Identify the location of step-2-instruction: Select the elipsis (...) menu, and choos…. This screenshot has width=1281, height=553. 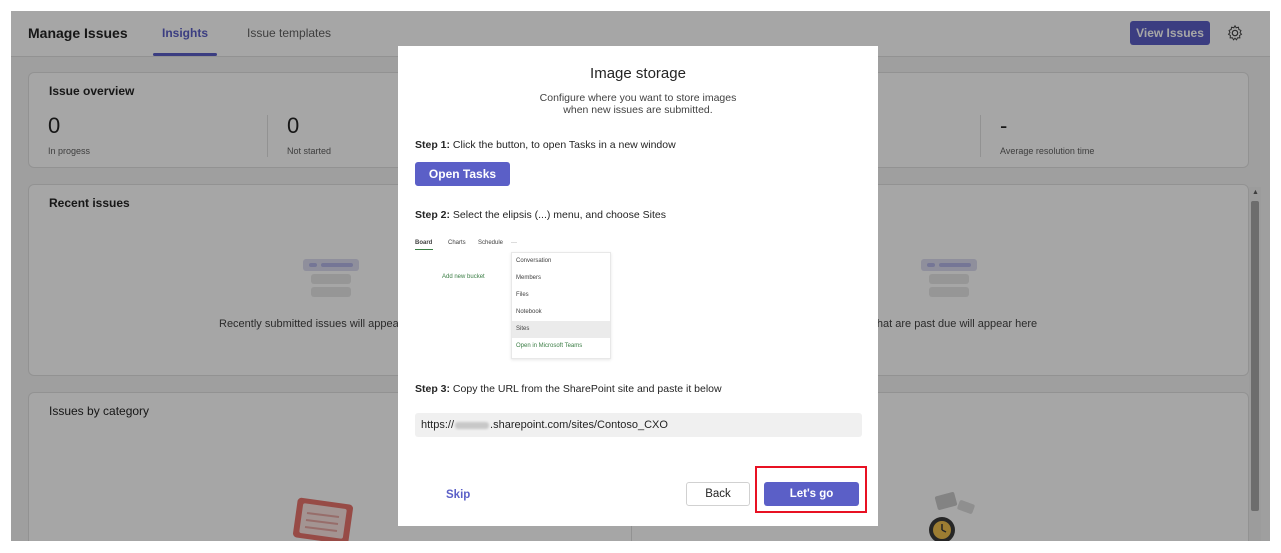
(558, 215).